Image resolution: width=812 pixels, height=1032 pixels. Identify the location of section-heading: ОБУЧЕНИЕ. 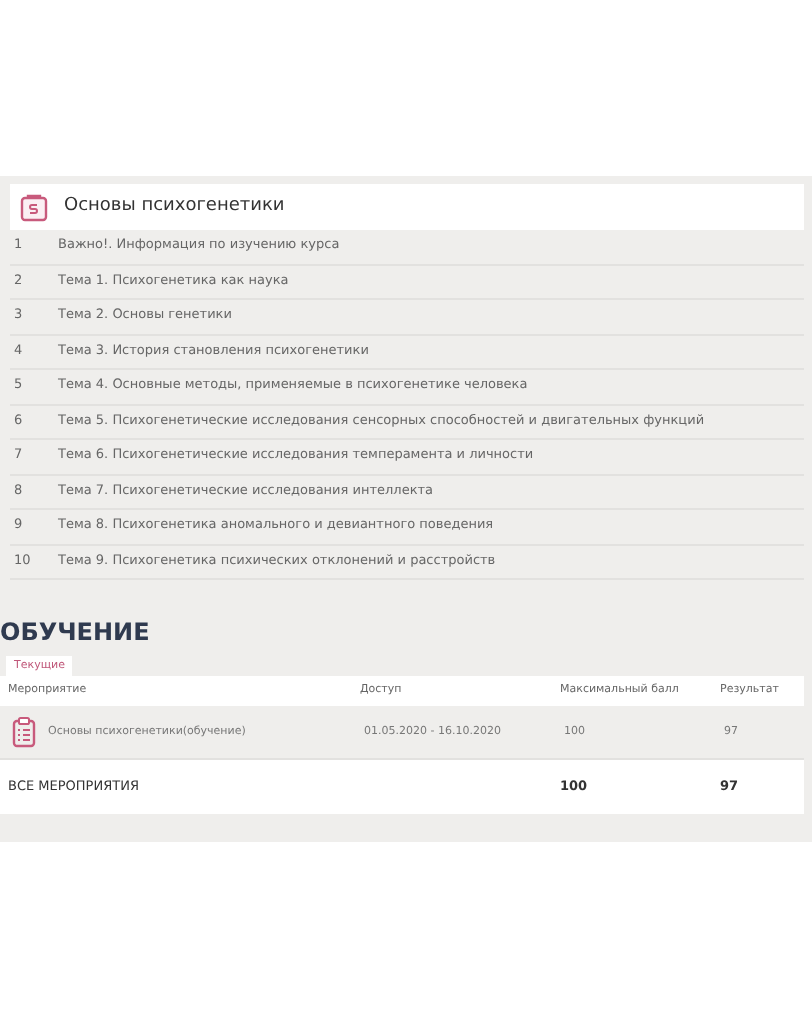
(76, 632).